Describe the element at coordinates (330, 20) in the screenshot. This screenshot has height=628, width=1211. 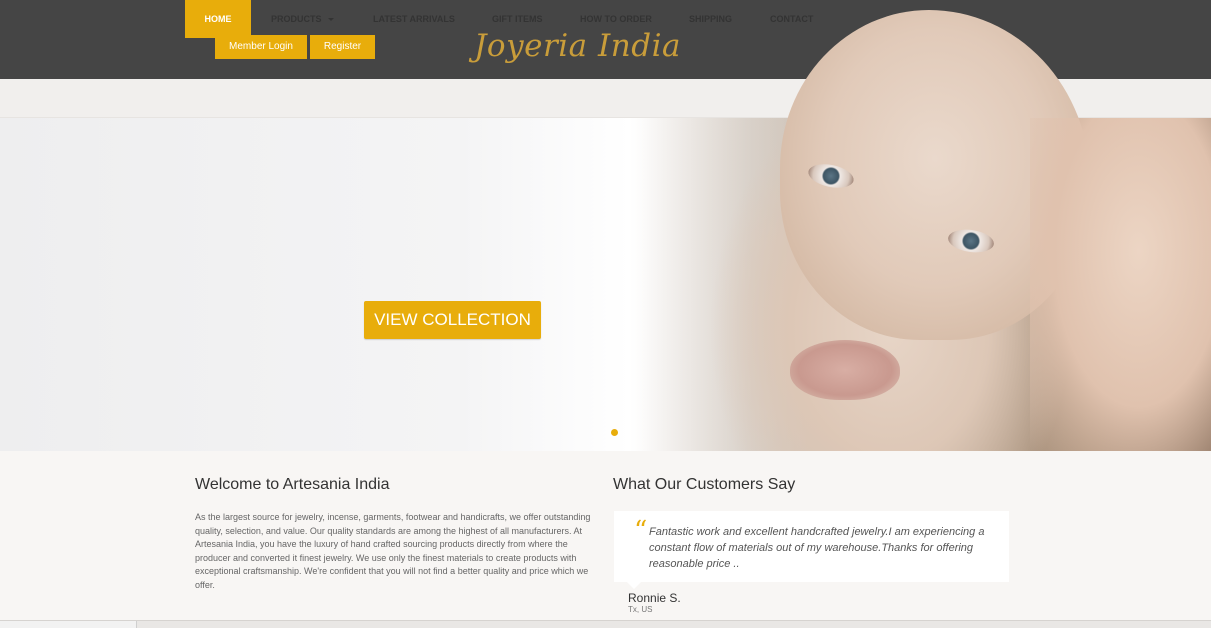
I see `chevron-down-icon` at that location.